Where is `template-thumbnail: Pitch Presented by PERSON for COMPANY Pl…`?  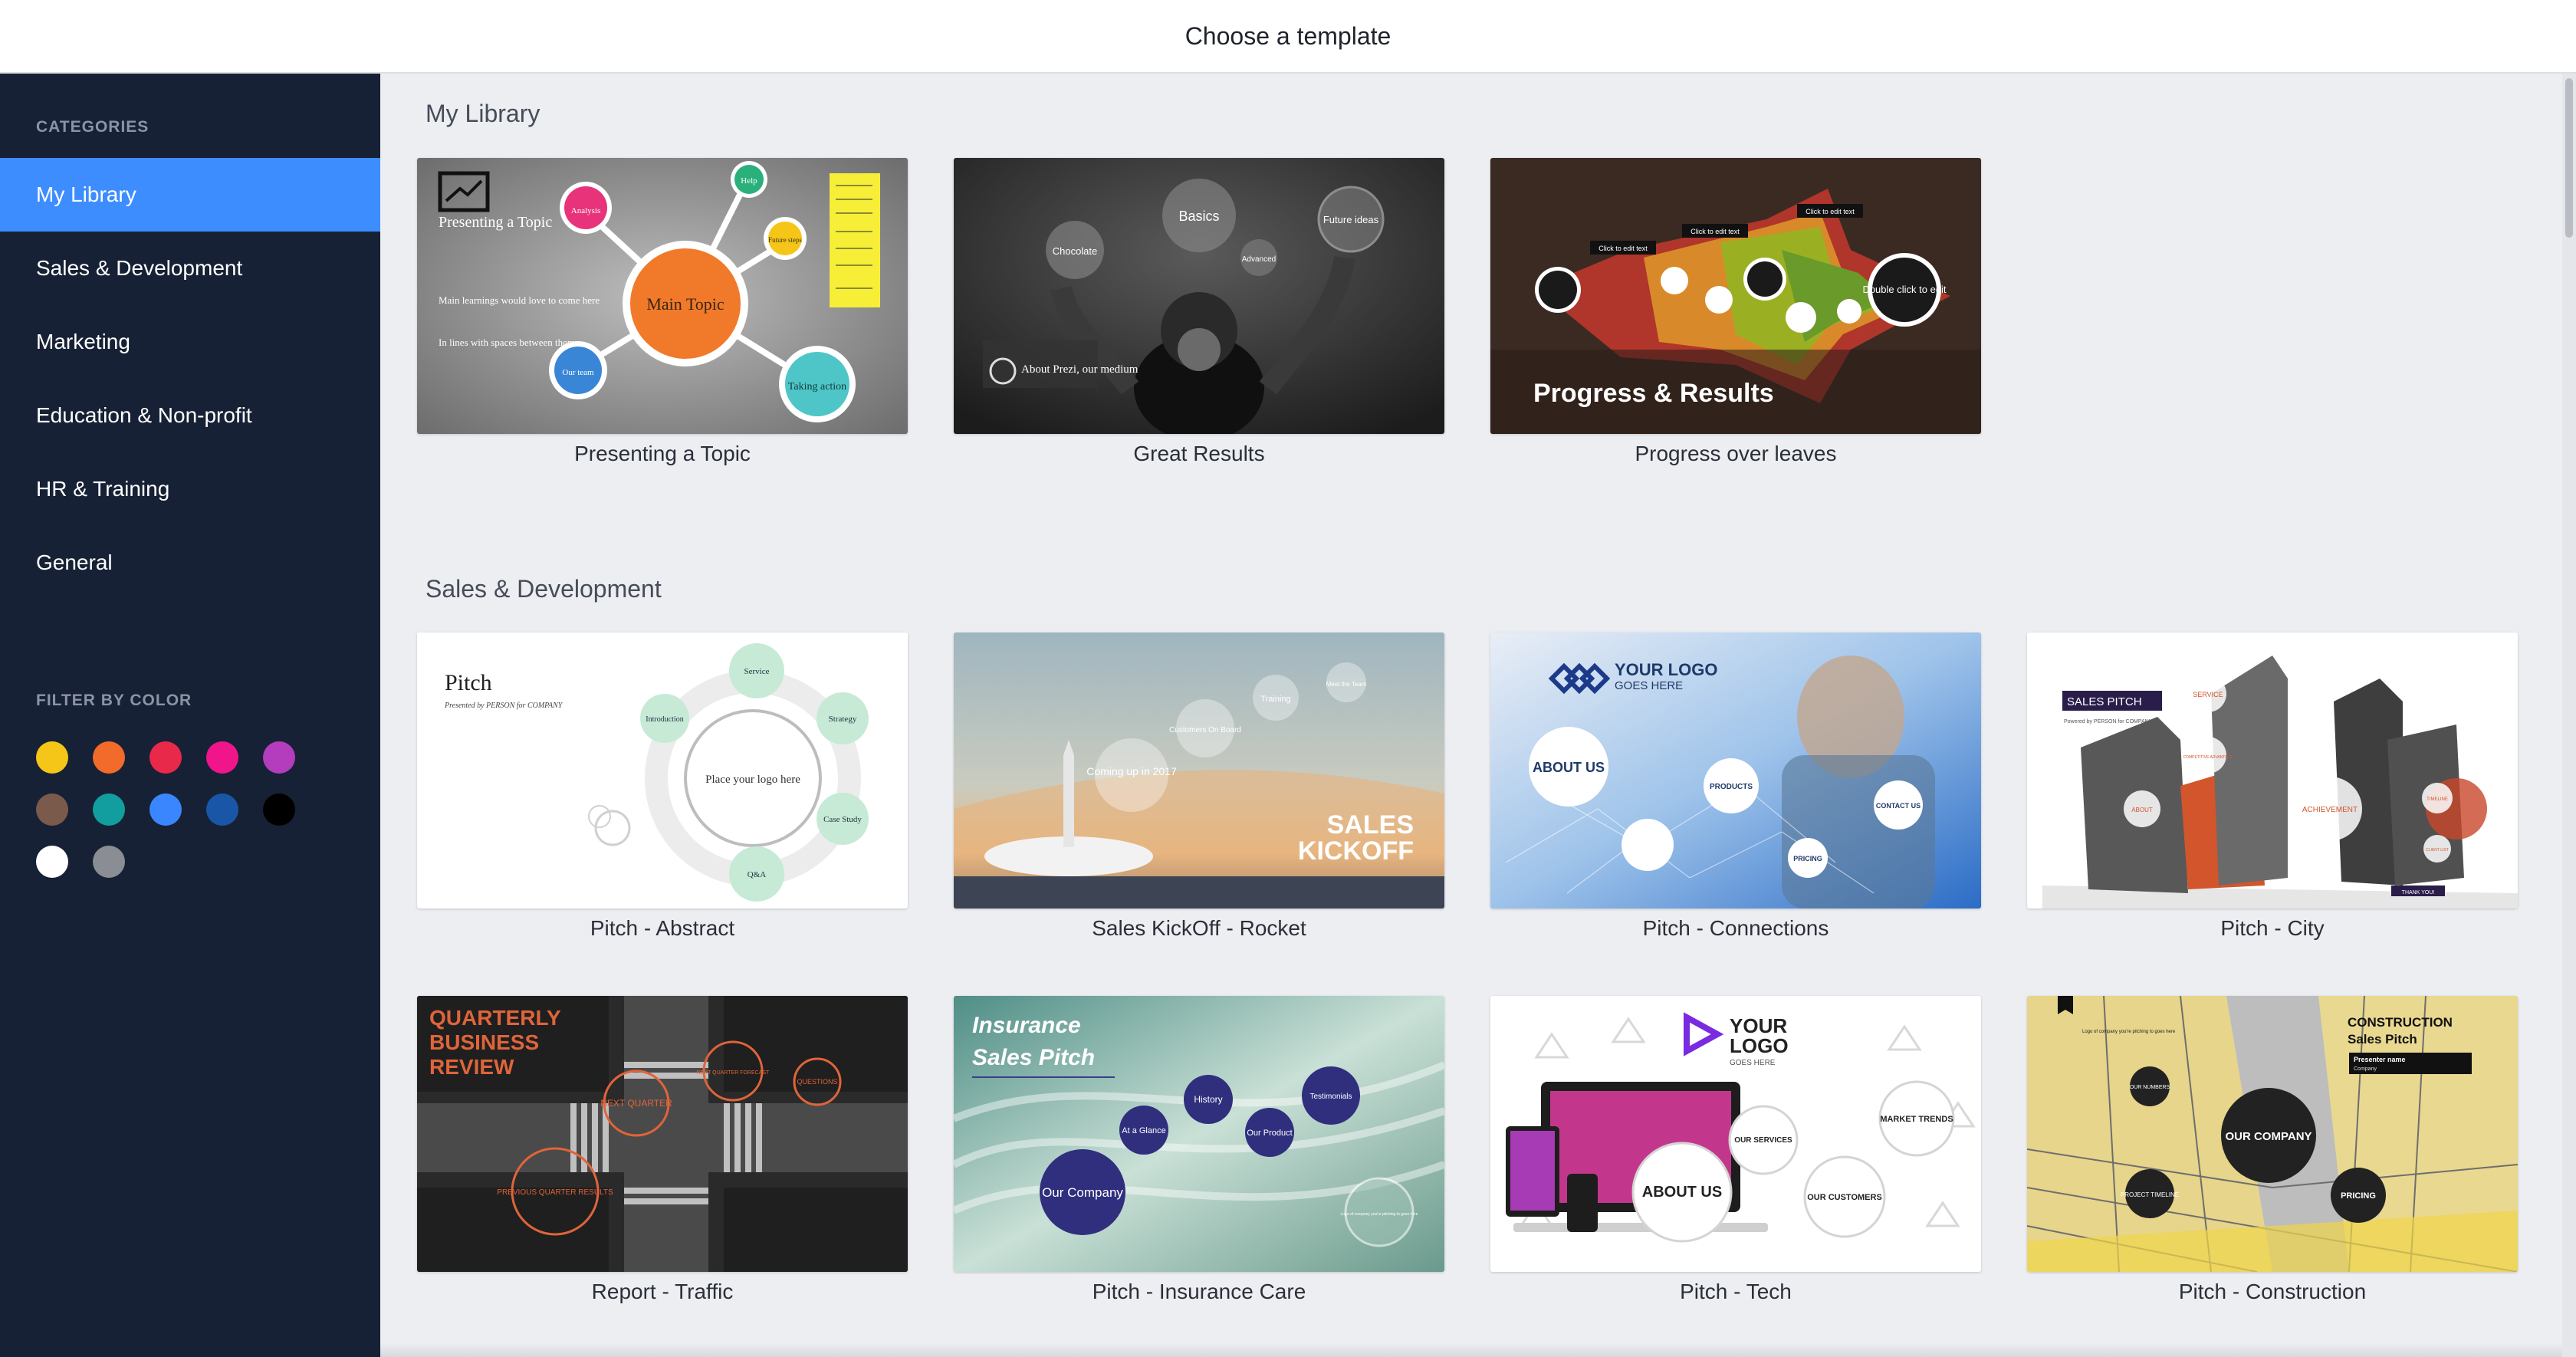
template-thumbnail: Pitch Presented by PERSON for COMPANY Pl… is located at coordinates (663, 770).